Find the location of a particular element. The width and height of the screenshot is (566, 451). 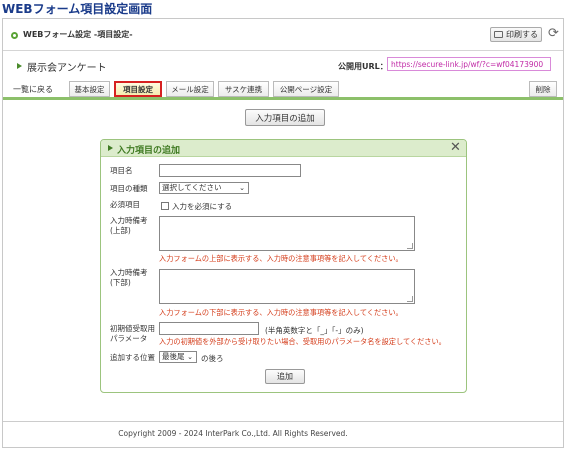

note-bottom-label: 入力時備考 is located at coordinates (129, 272).